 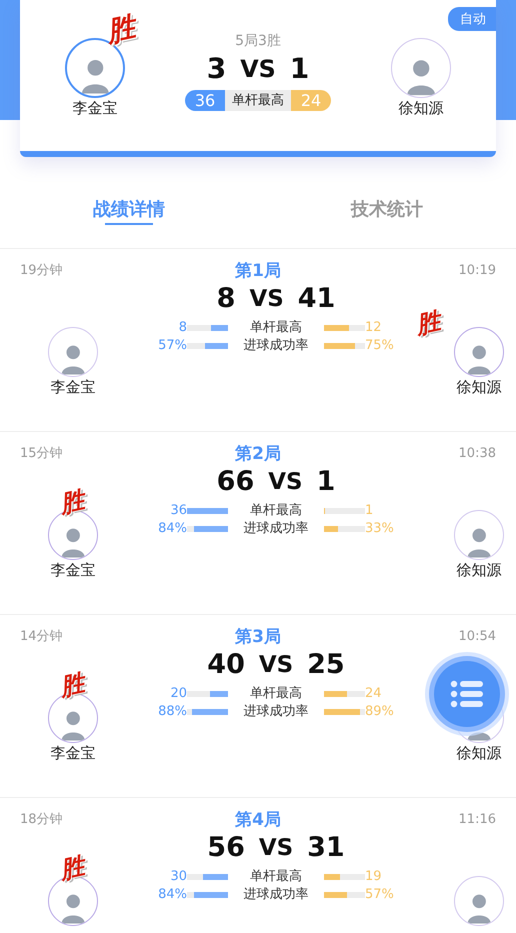 What do you see at coordinates (477, 453) in the screenshot?
I see `game-time: 10:38` at bounding box center [477, 453].